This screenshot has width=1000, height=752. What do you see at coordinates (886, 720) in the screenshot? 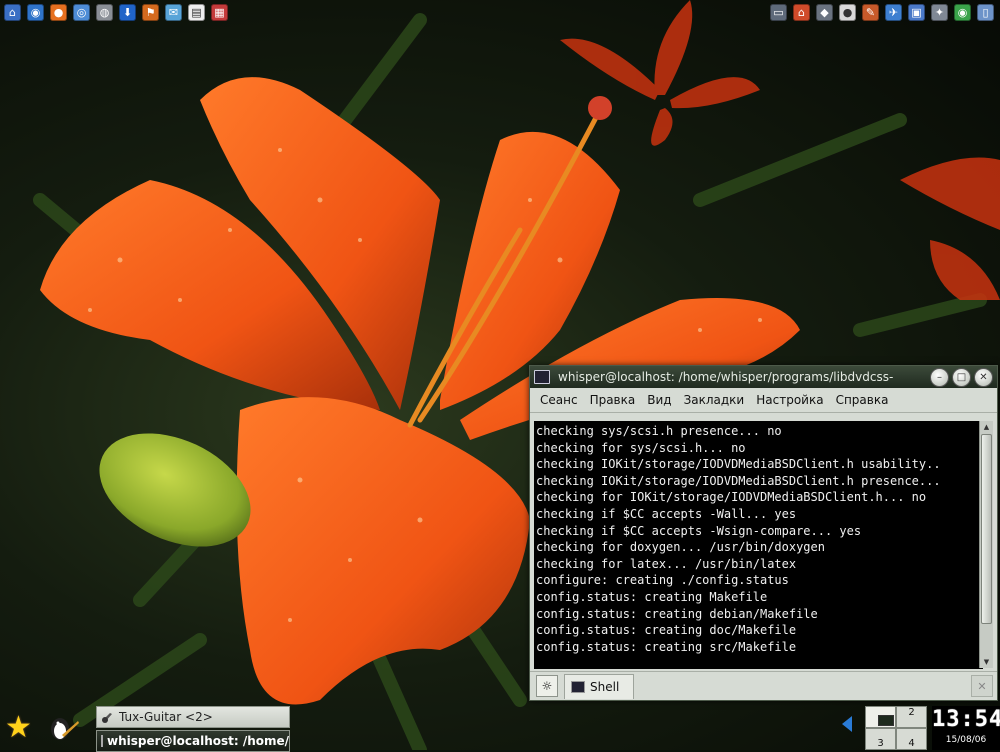
I see `window-thumbnail` at bounding box center [886, 720].